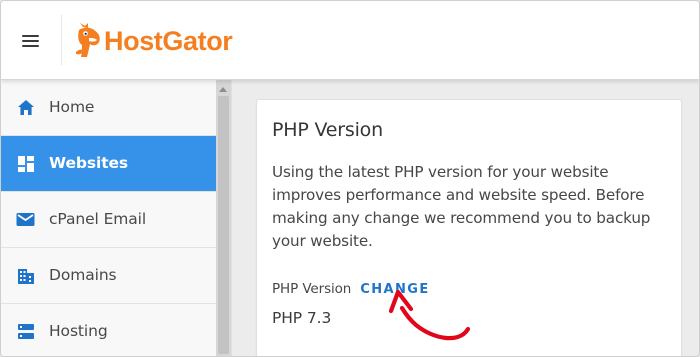  What do you see at coordinates (98, 218) in the screenshot?
I see `sidebar-item-label: cPanel Email` at bounding box center [98, 218].